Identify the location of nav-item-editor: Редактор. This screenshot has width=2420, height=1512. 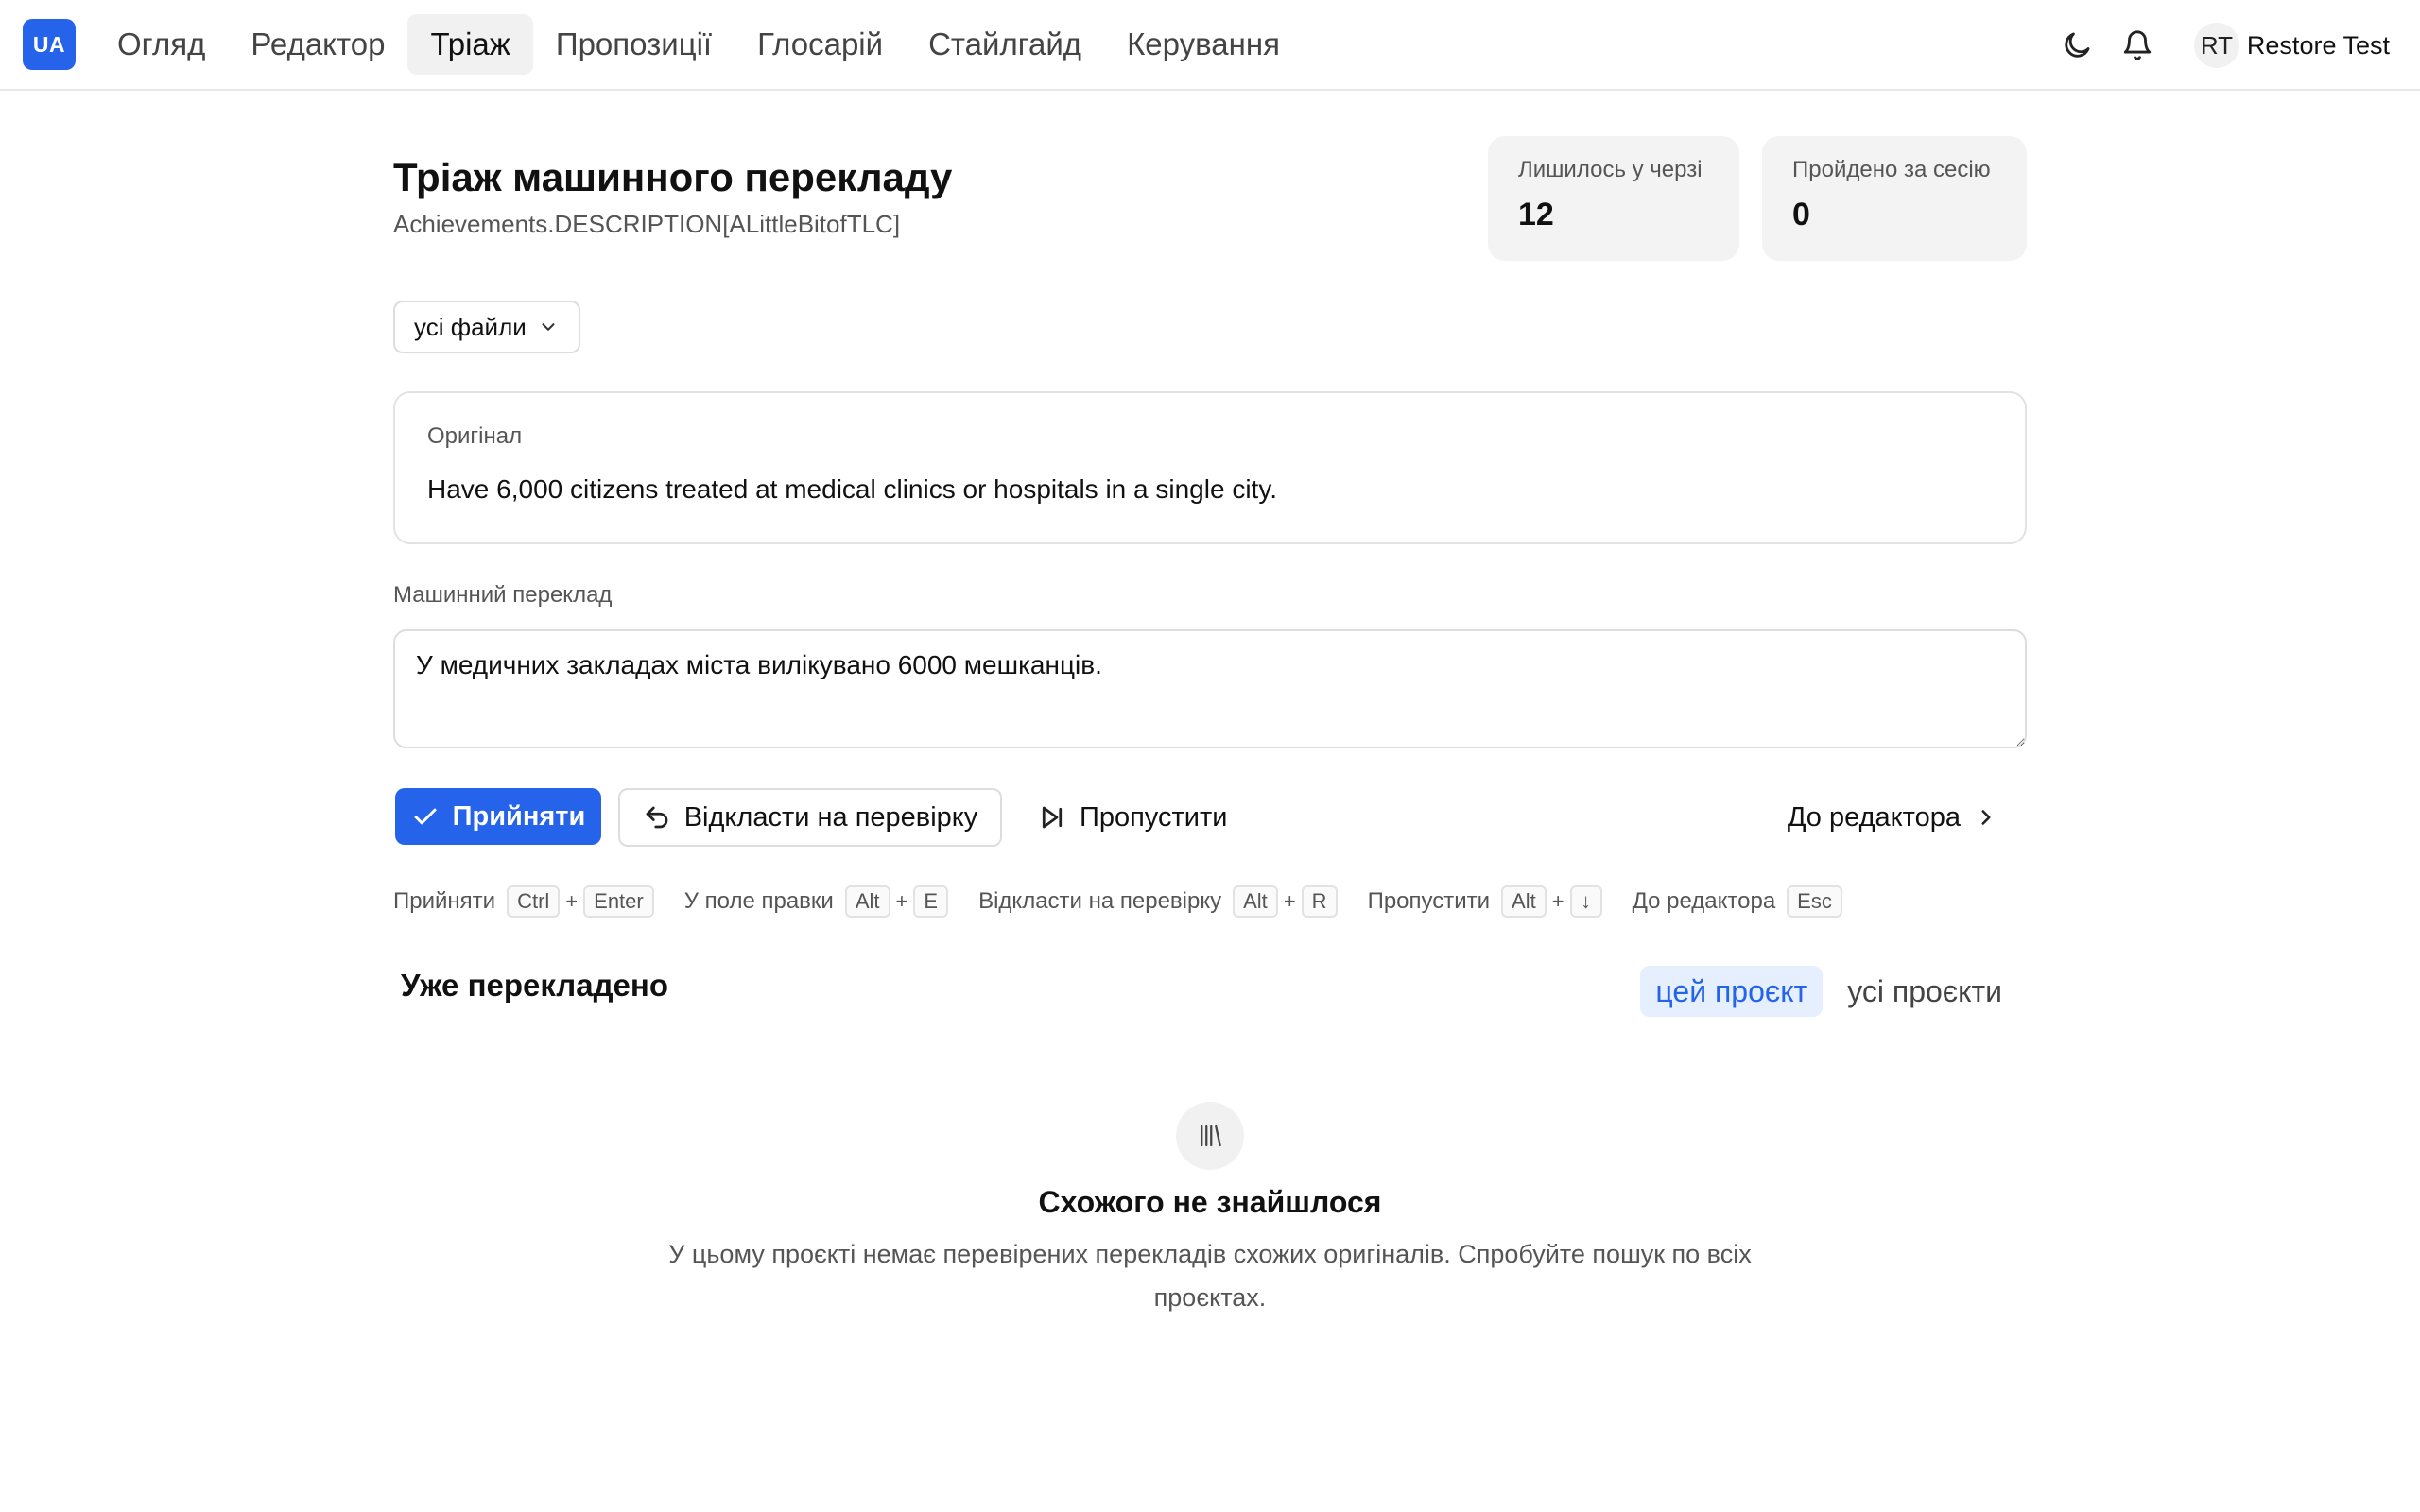
(318, 44).